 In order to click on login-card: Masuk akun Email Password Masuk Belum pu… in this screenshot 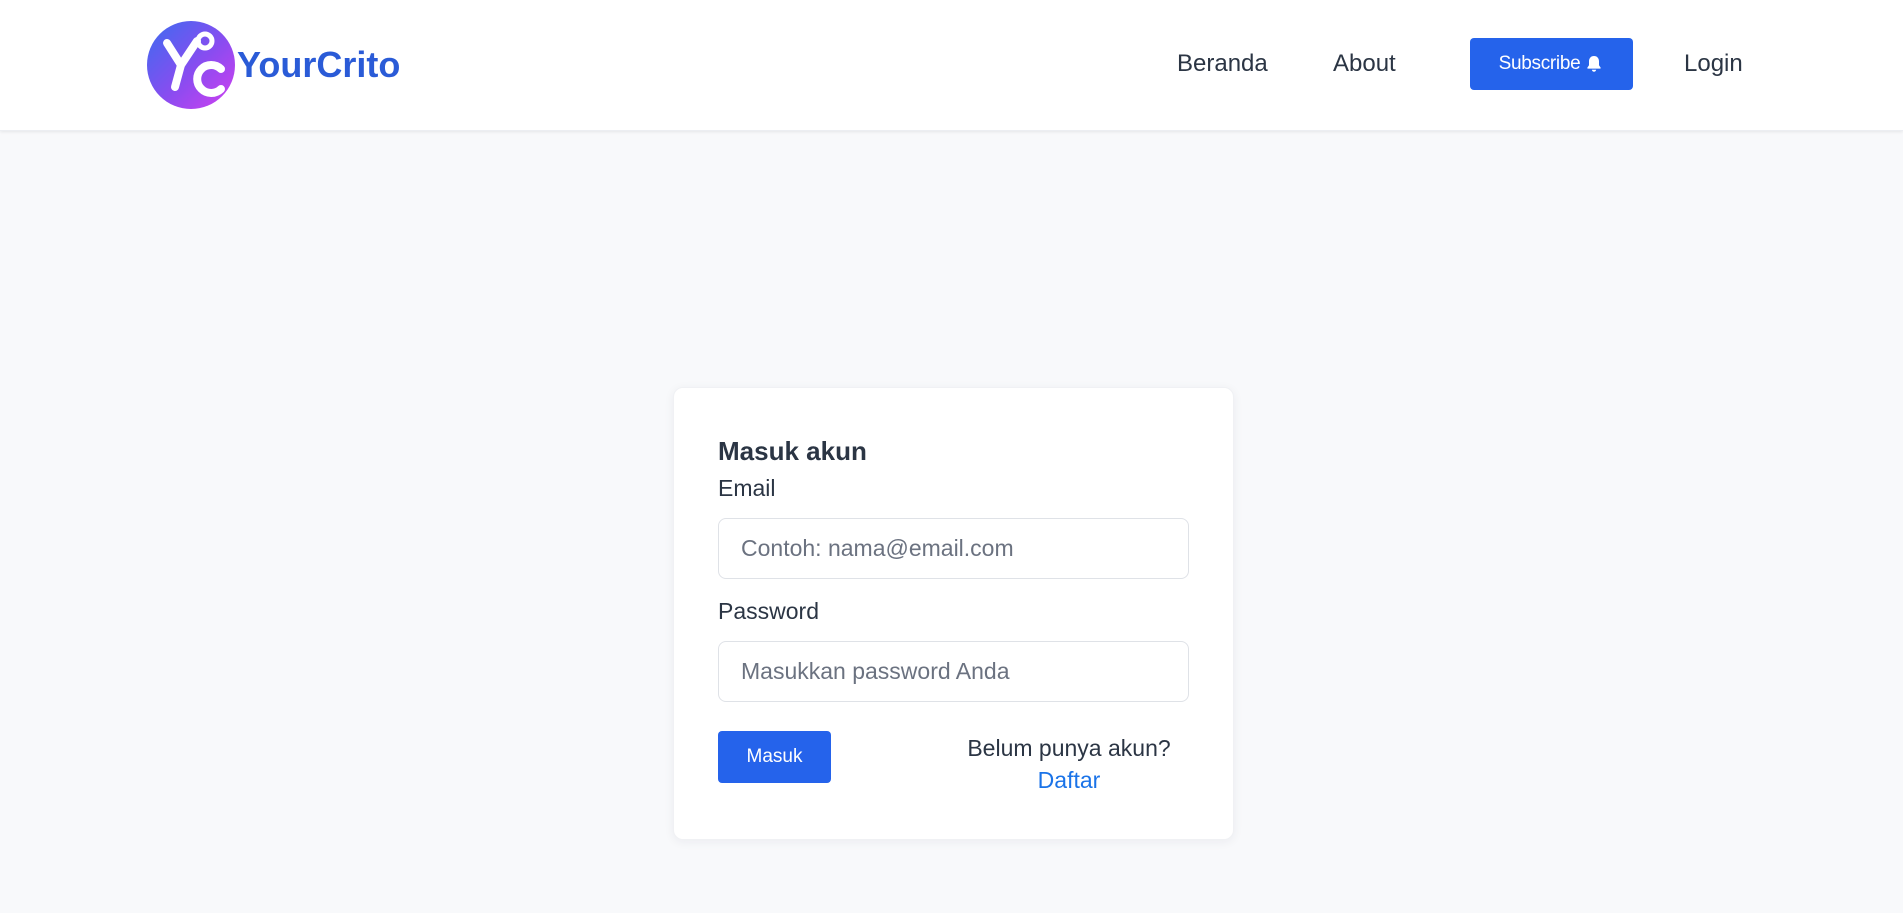, I will do `click(953, 613)`.